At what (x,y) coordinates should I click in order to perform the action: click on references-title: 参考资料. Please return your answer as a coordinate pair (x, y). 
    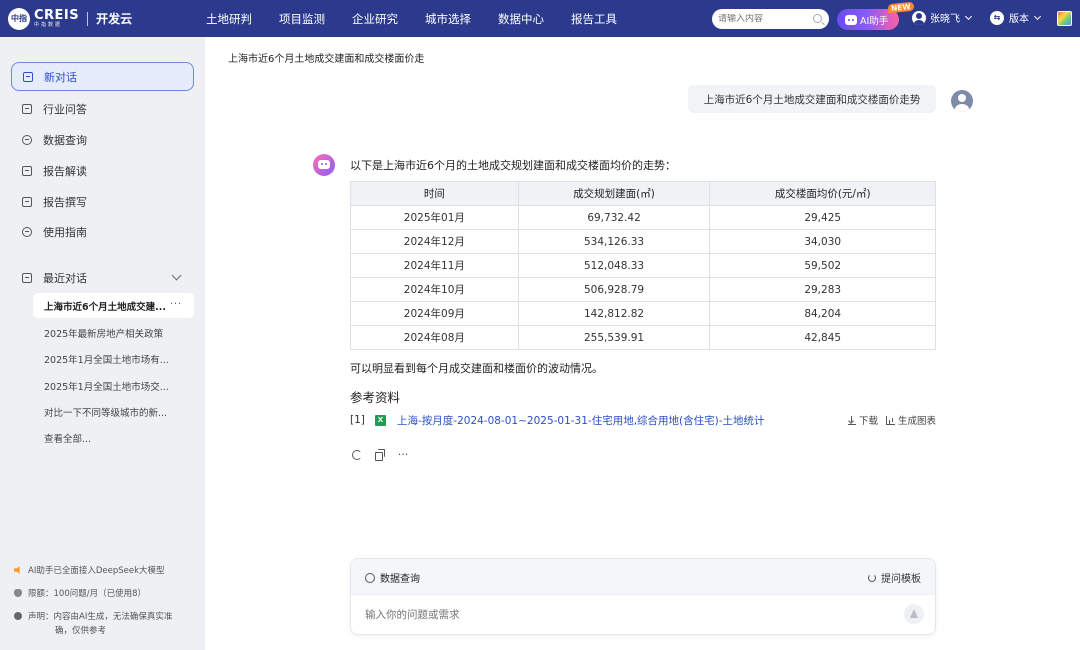
    Looking at the image, I should click on (375, 397).